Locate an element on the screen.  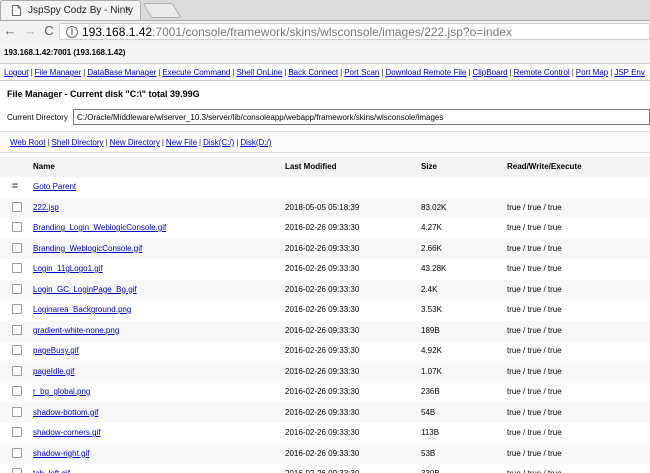
goto-parent-link: Goto Parent is located at coordinates (54, 187).